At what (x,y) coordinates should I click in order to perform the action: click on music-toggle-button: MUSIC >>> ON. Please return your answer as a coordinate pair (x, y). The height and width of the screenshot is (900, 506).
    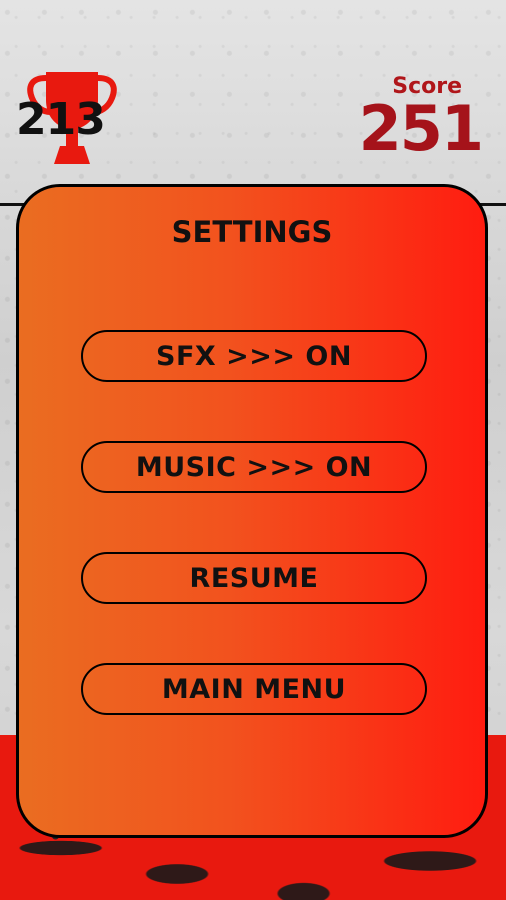
    Looking at the image, I should click on (254, 467).